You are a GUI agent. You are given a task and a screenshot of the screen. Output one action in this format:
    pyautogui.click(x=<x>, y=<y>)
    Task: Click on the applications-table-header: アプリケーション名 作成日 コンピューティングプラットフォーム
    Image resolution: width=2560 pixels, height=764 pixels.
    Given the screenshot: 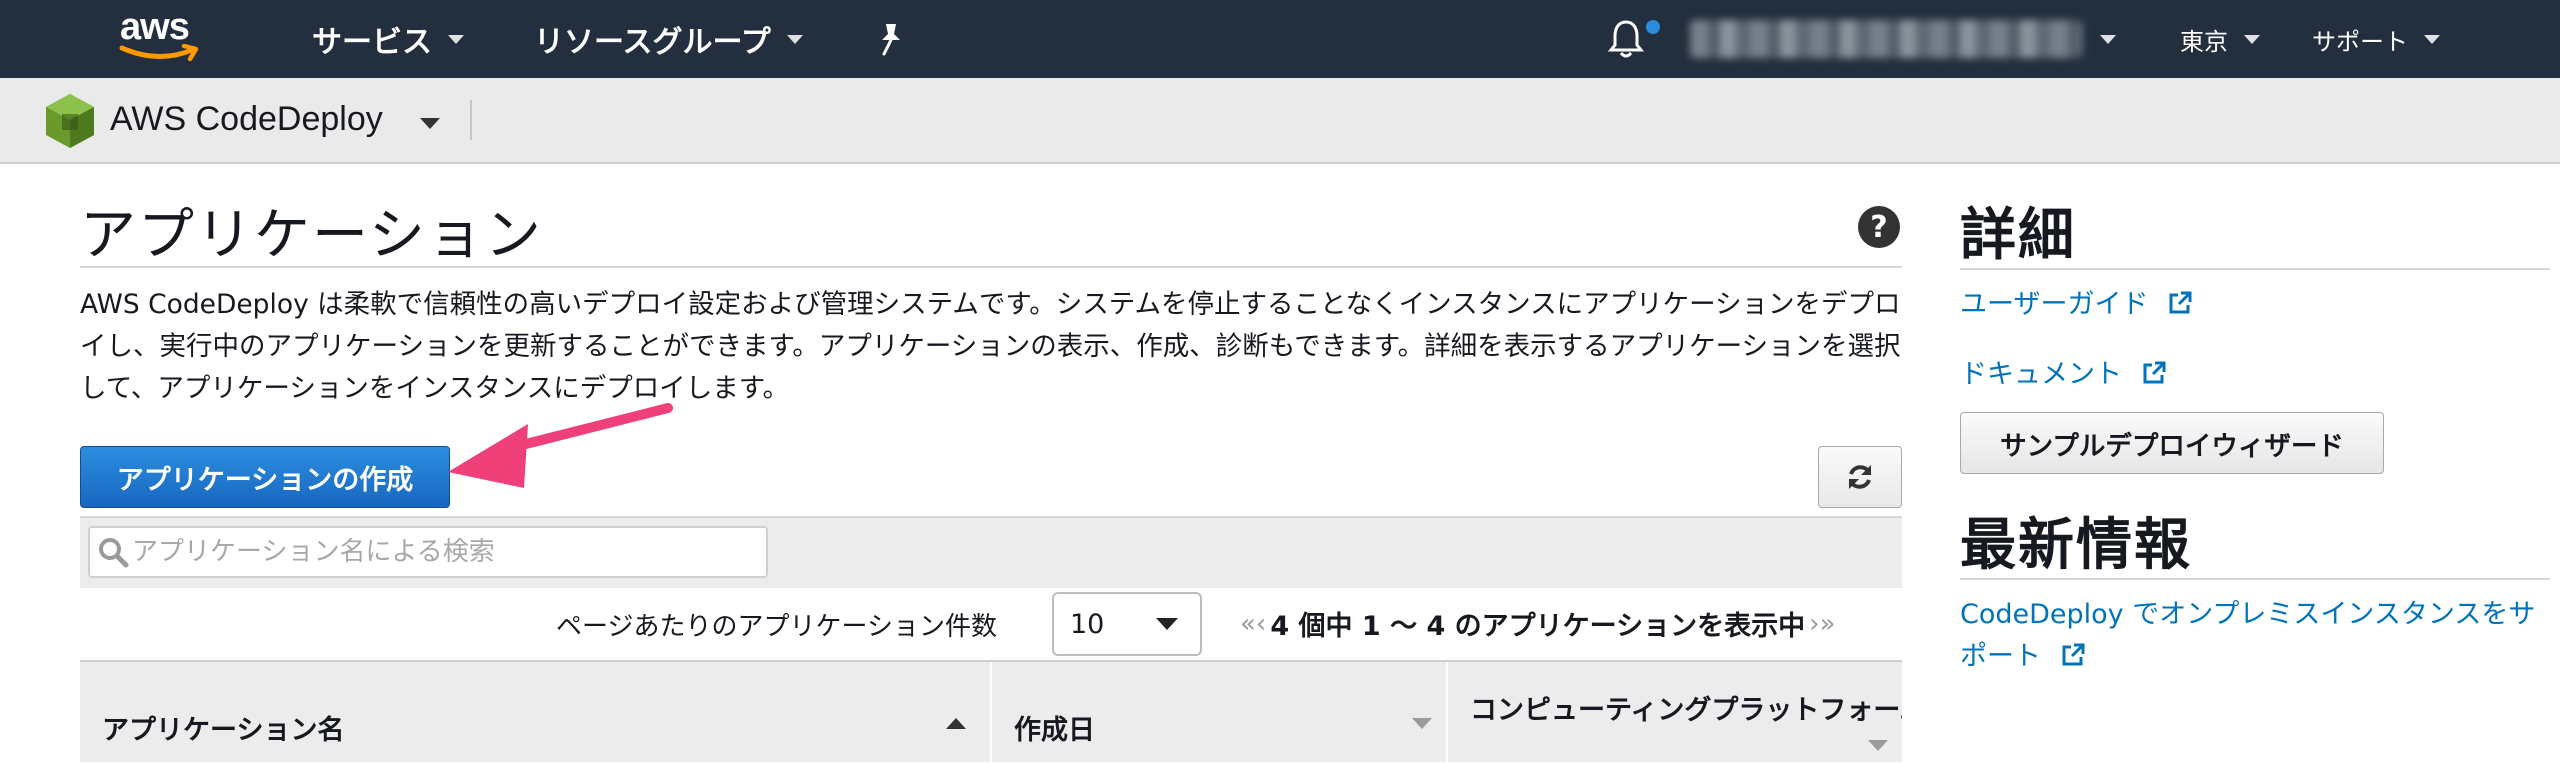 What is the action you would take?
    pyautogui.click(x=991, y=712)
    